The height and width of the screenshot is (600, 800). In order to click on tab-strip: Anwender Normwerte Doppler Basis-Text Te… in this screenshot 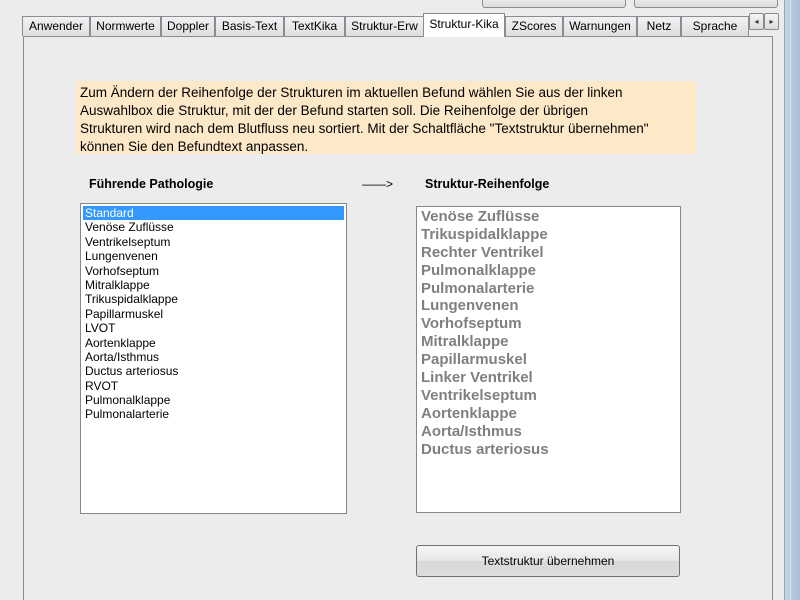, I will do `click(397, 24)`.